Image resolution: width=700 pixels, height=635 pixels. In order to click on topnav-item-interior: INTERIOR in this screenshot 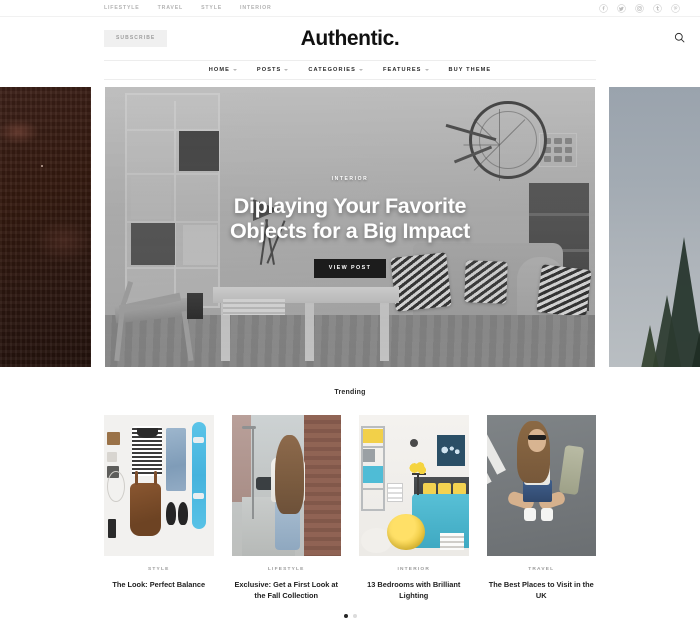, I will do `click(256, 8)`.